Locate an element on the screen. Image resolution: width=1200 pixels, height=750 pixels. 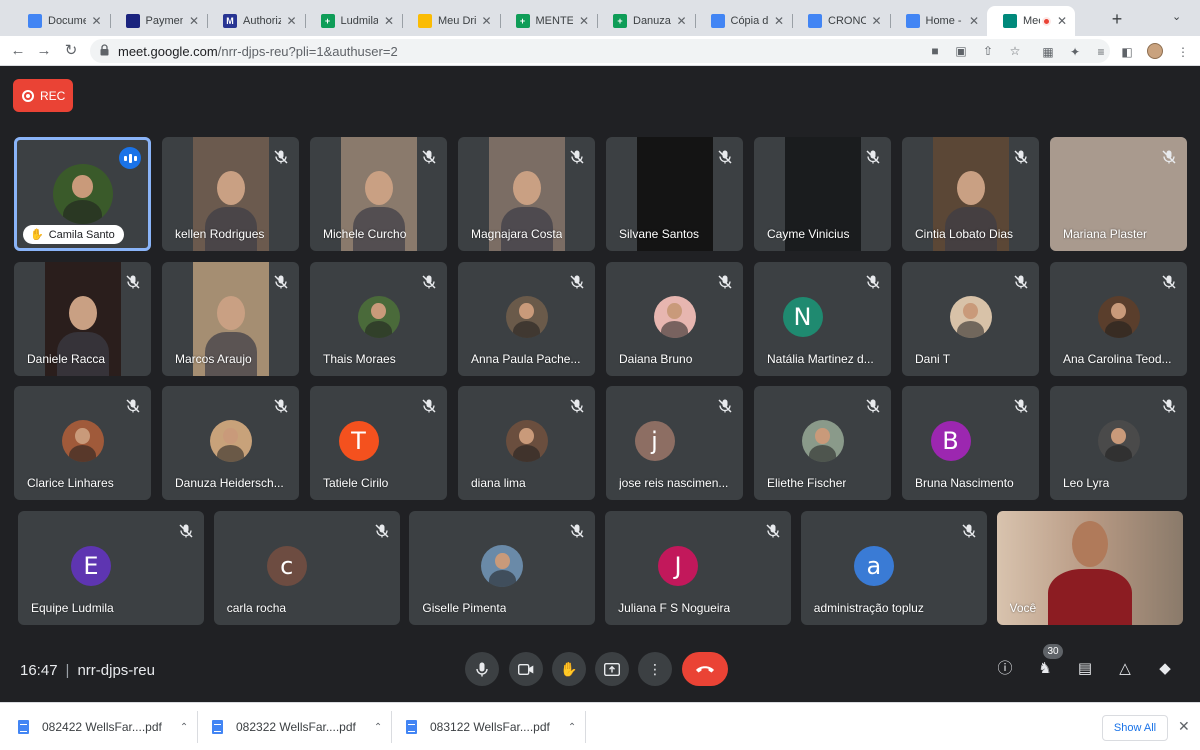
browser-tab: Documen ✕ is located at coordinates (61, 21).